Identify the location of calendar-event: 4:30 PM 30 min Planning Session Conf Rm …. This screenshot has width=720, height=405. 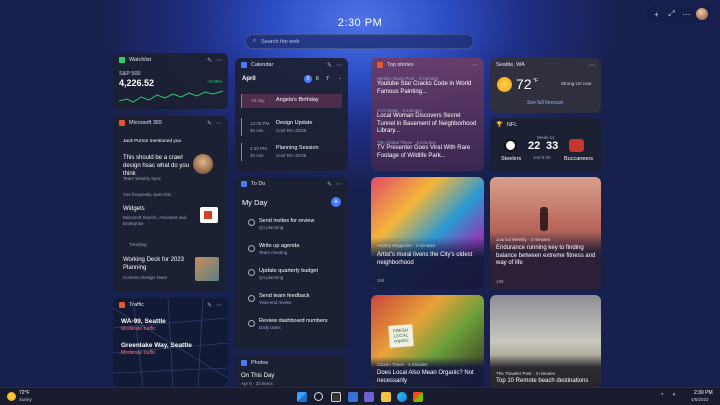
(291, 152).